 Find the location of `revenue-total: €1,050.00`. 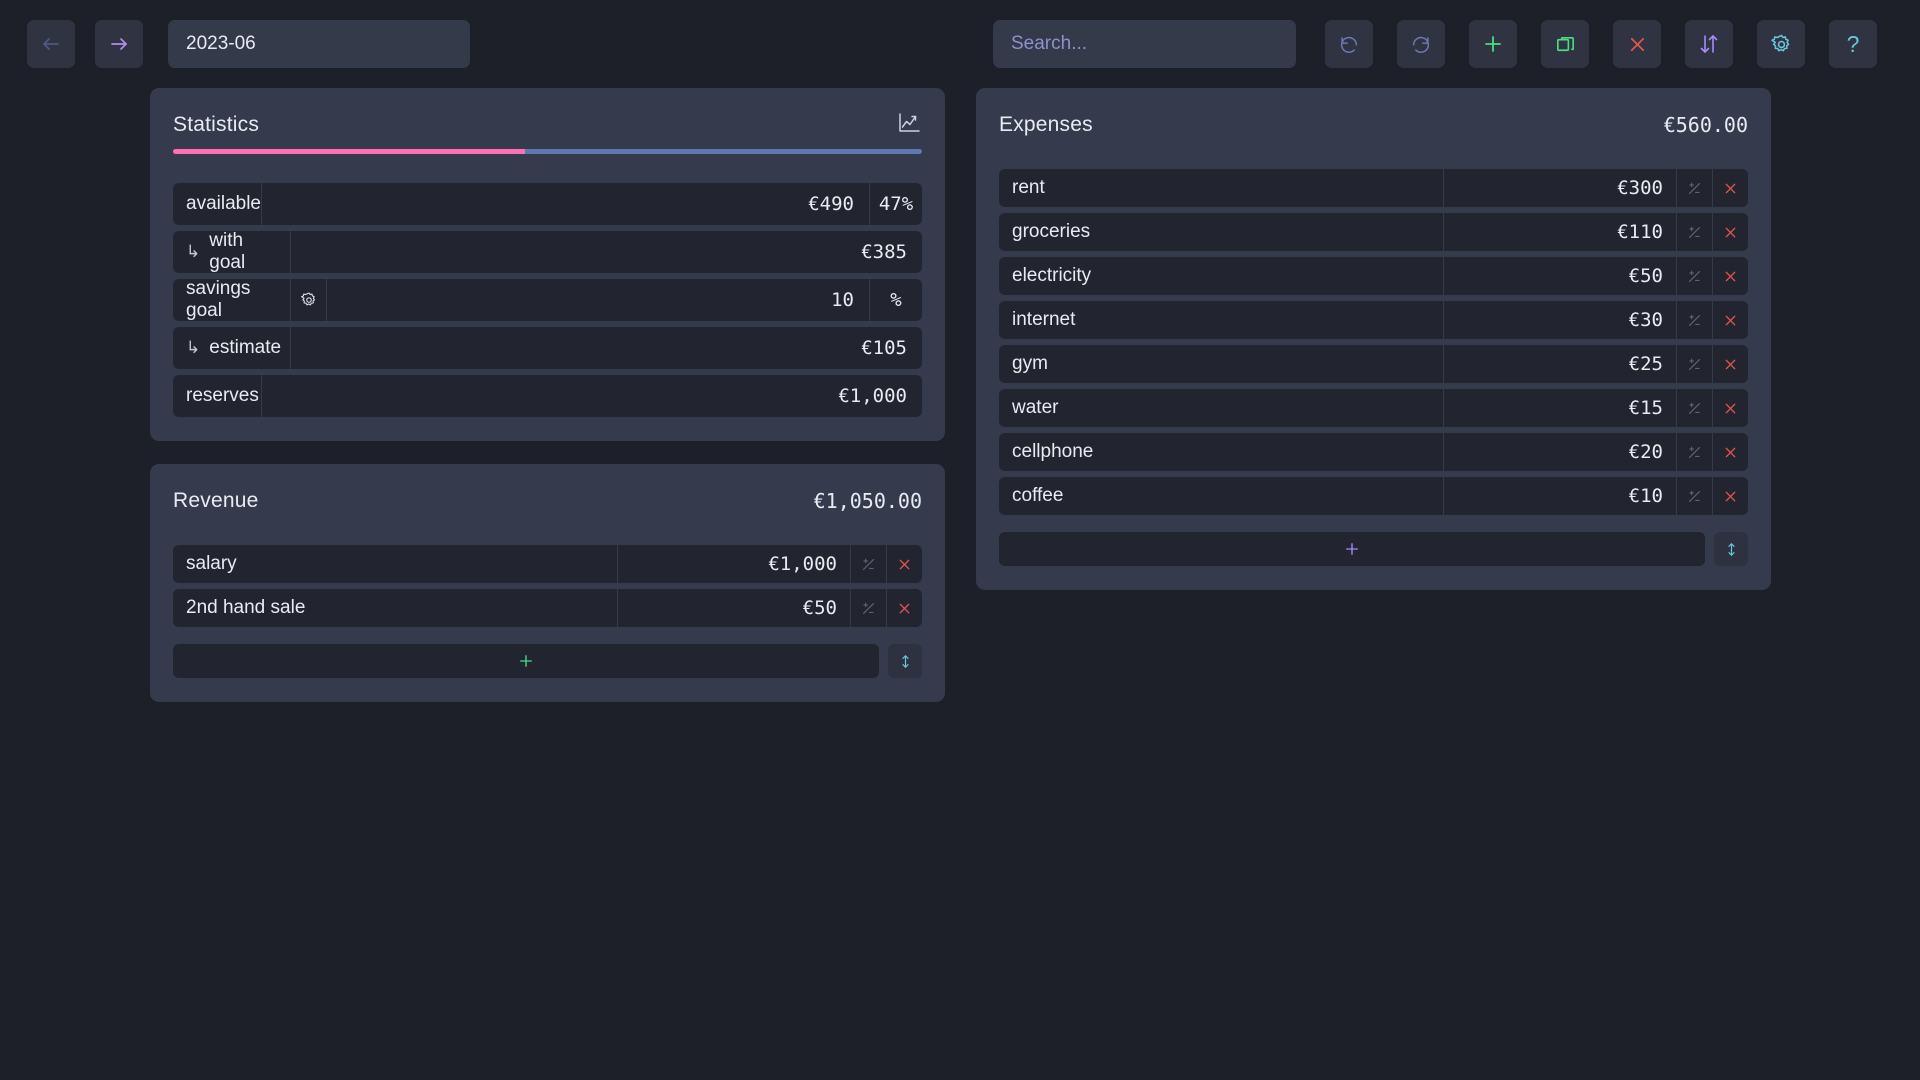

revenue-total: €1,050.00 is located at coordinates (867, 501).